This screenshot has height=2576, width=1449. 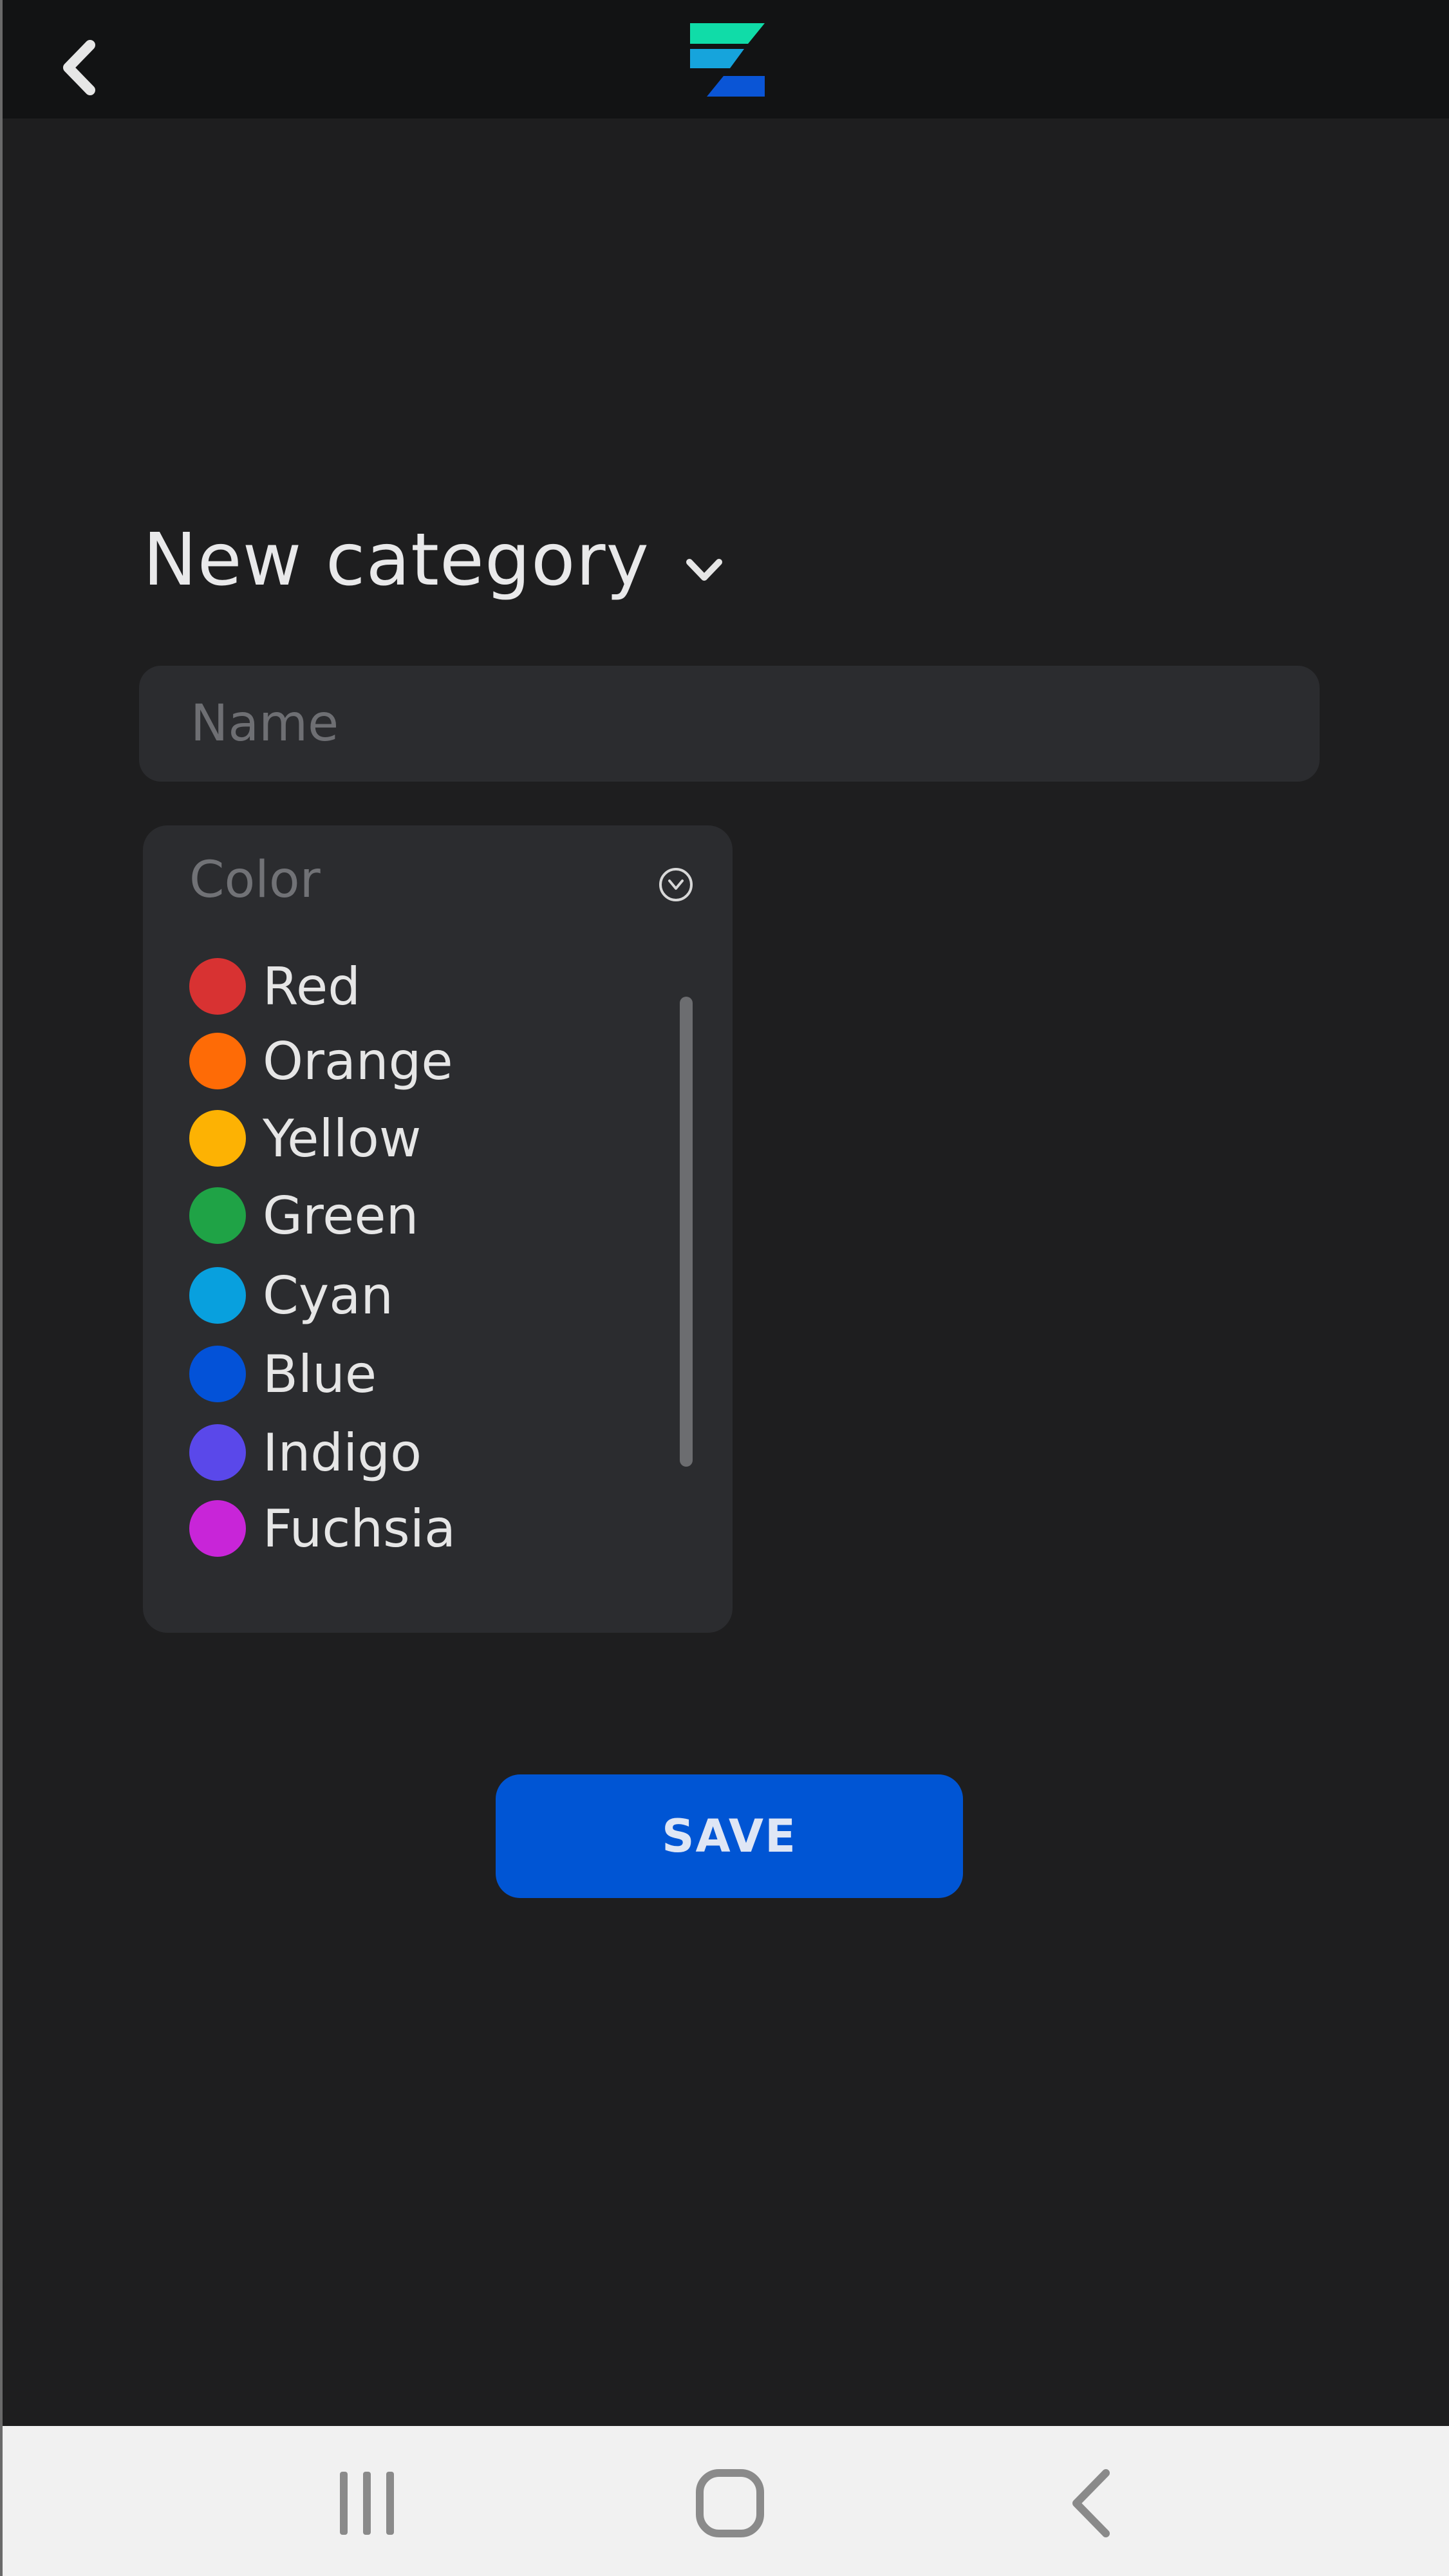 What do you see at coordinates (341, 1215) in the screenshot?
I see `color-option-label: Green` at bounding box center [341, 1215].